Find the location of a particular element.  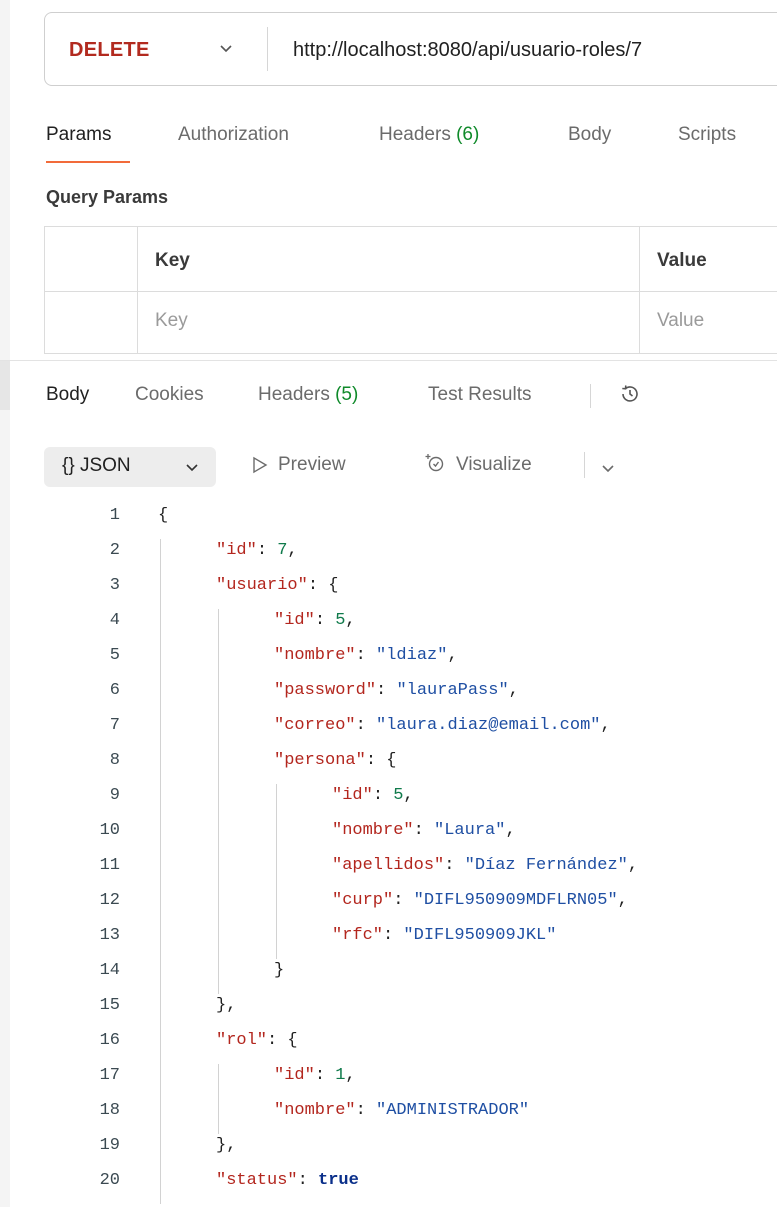

response-tab-cookies: Cookies is located at coordinates (169, 395).